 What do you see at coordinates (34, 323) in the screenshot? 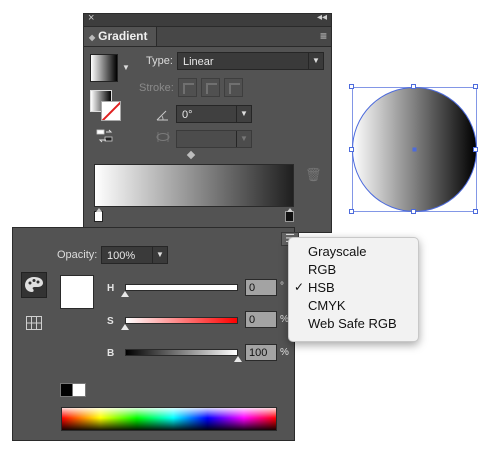
I see `swatches-grid-icon` at bounding box center [34, 323].